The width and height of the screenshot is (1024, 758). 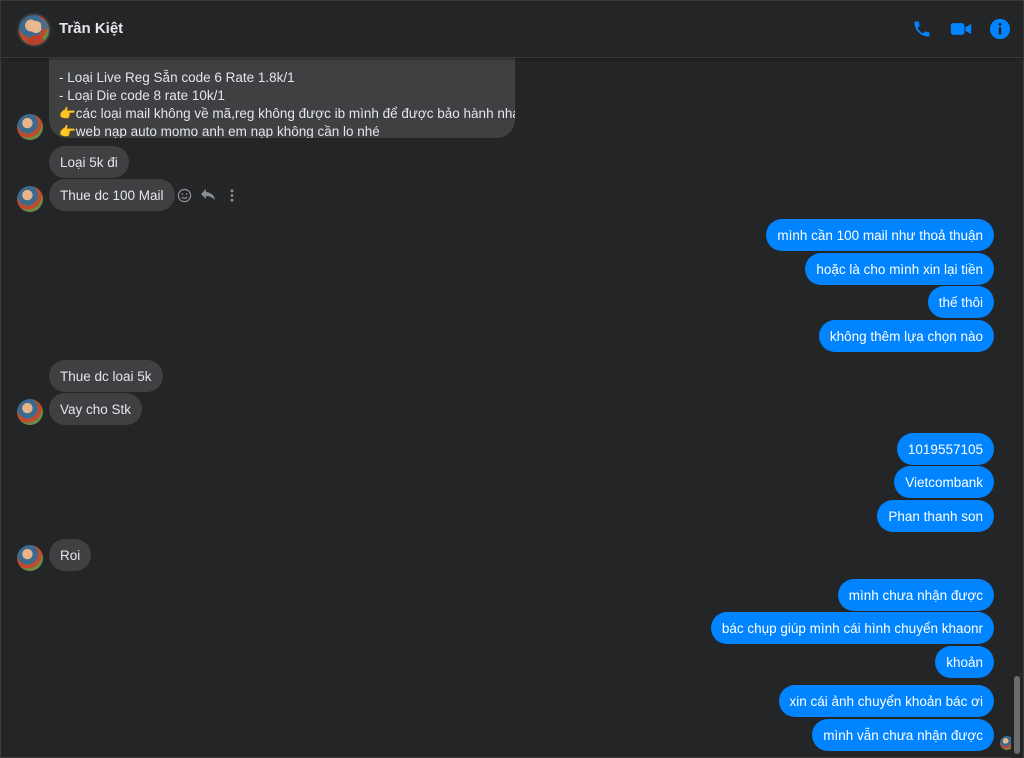 What do you see at coordinates (96, 409) in the screenshot?
I see `incoming-message: Vay cho Stk` at bounding box center [96, 409].